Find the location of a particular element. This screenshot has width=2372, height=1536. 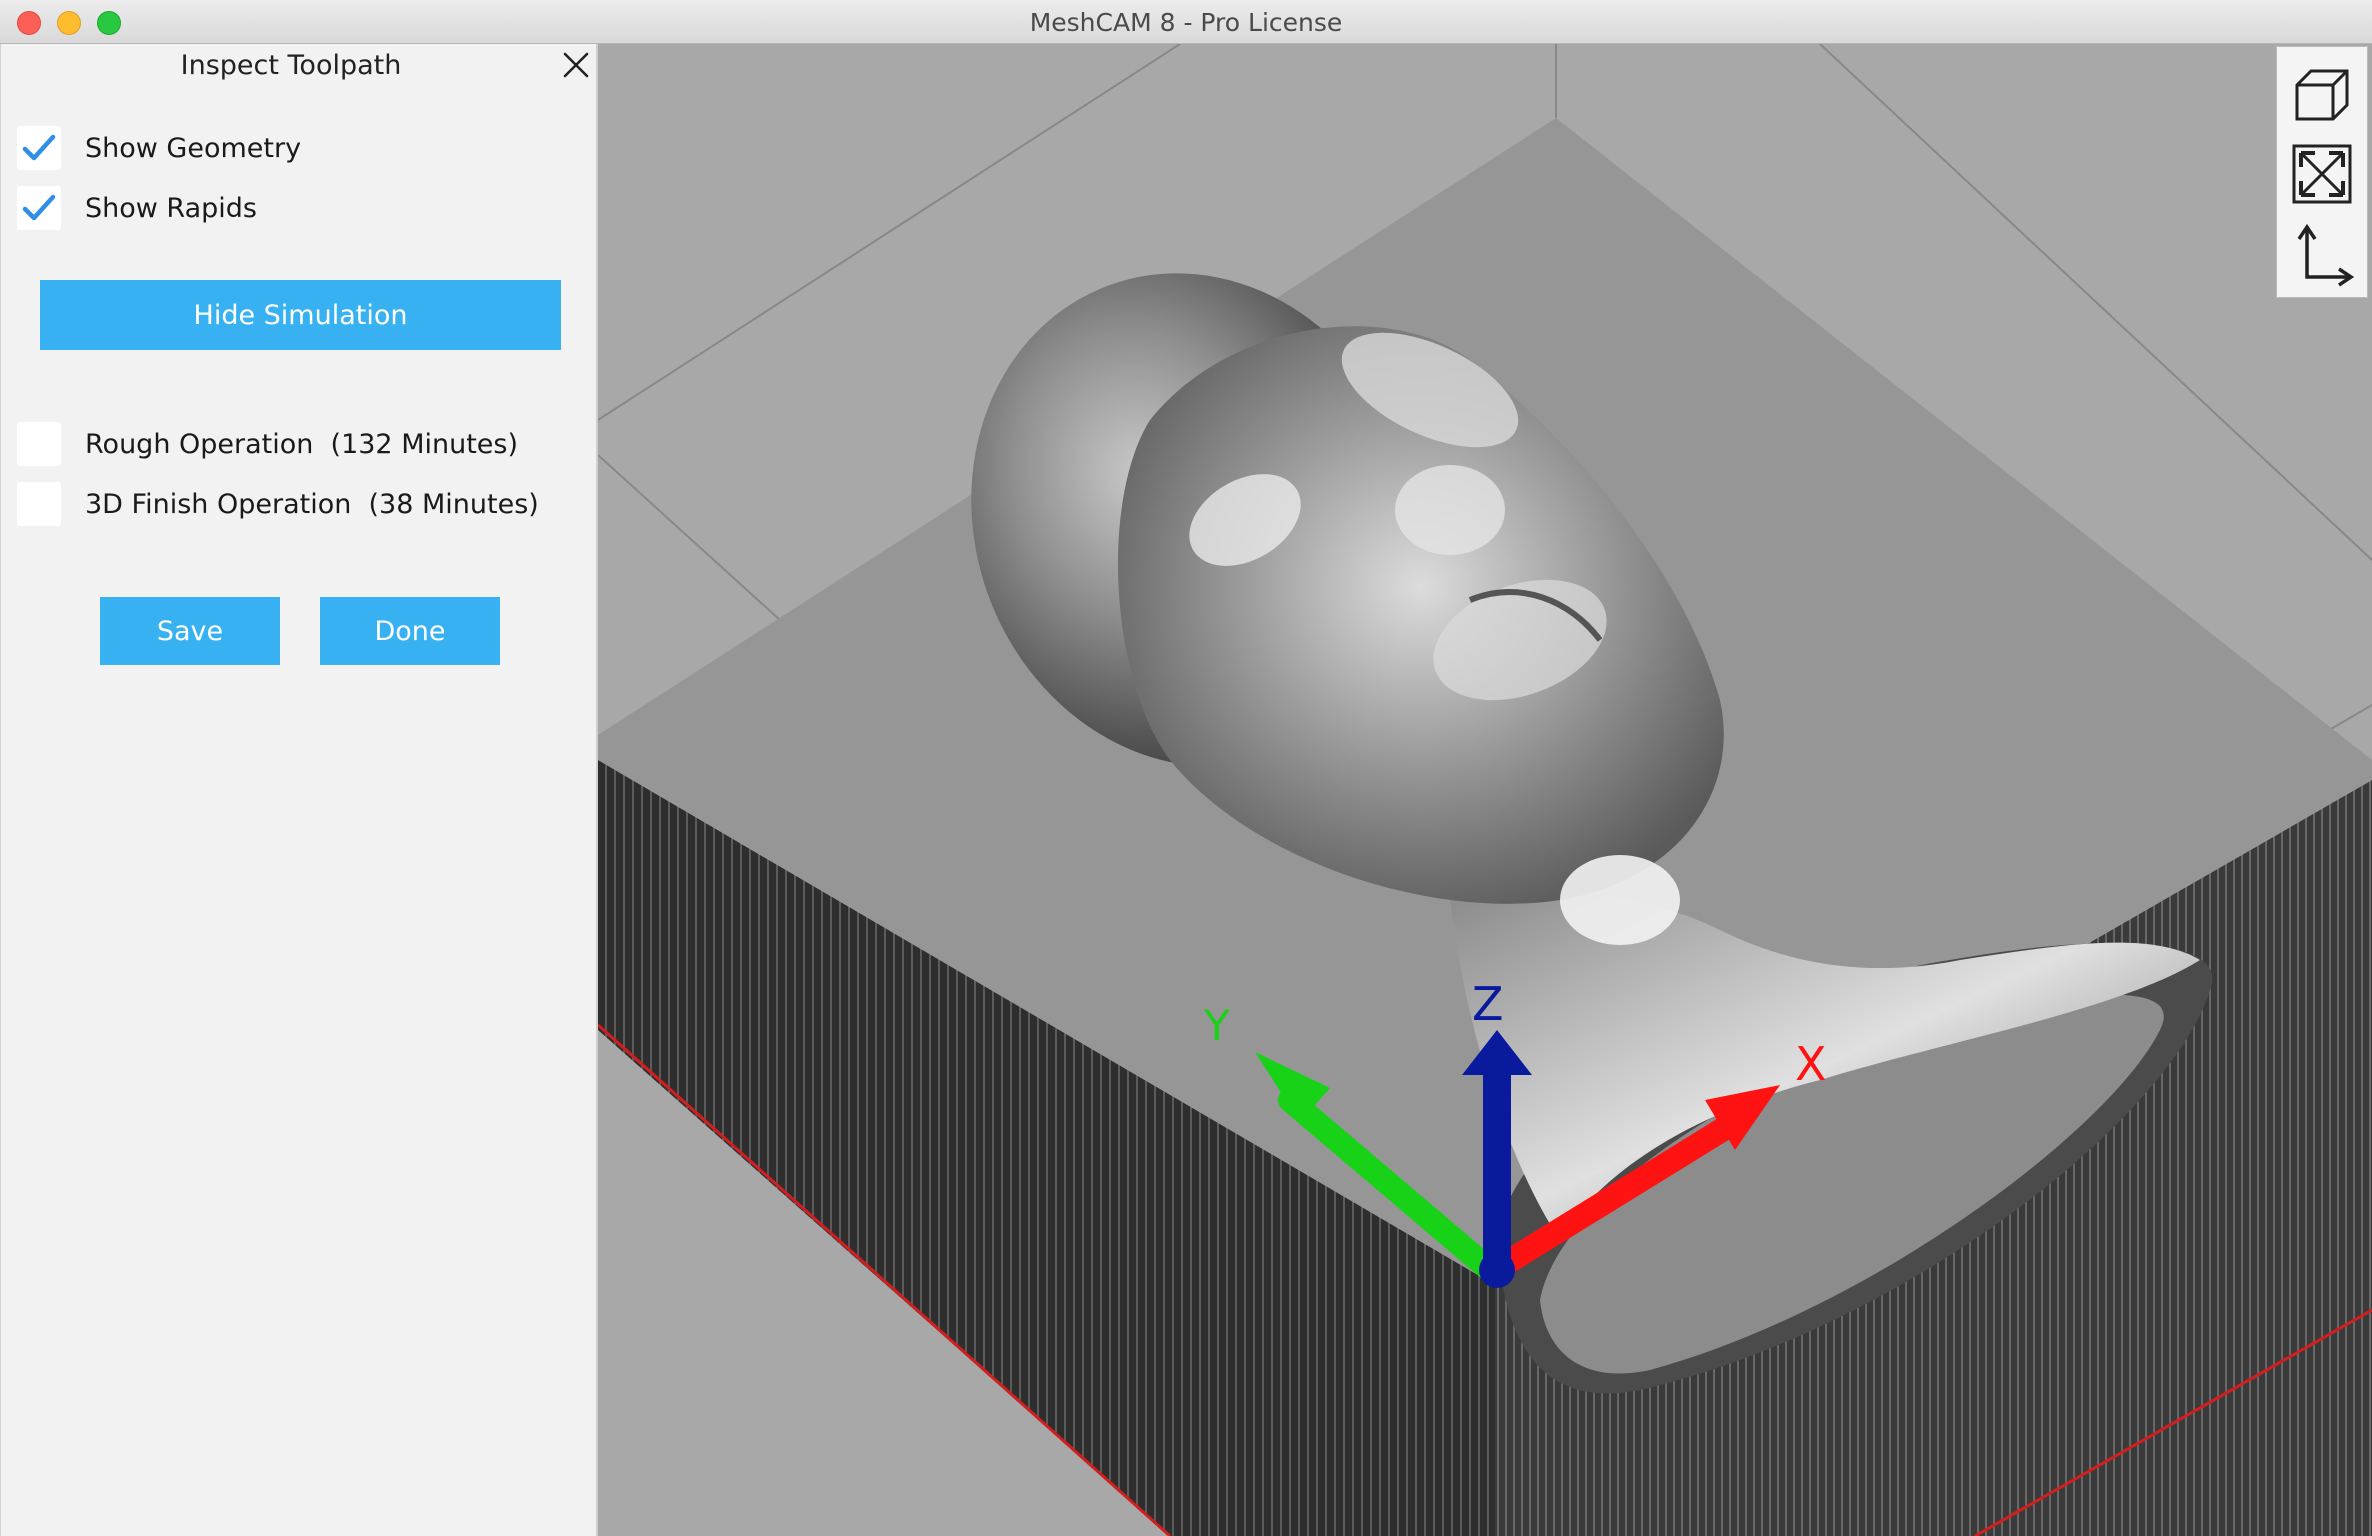

close-icon is located at coordinates (576, 65).